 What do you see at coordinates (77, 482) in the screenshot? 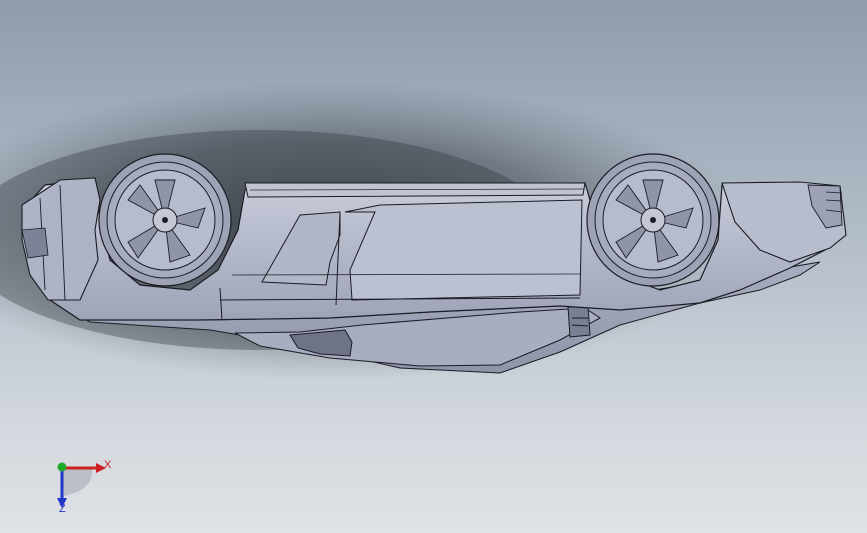
I see `triad-shading` at bounding box center [77, 482].